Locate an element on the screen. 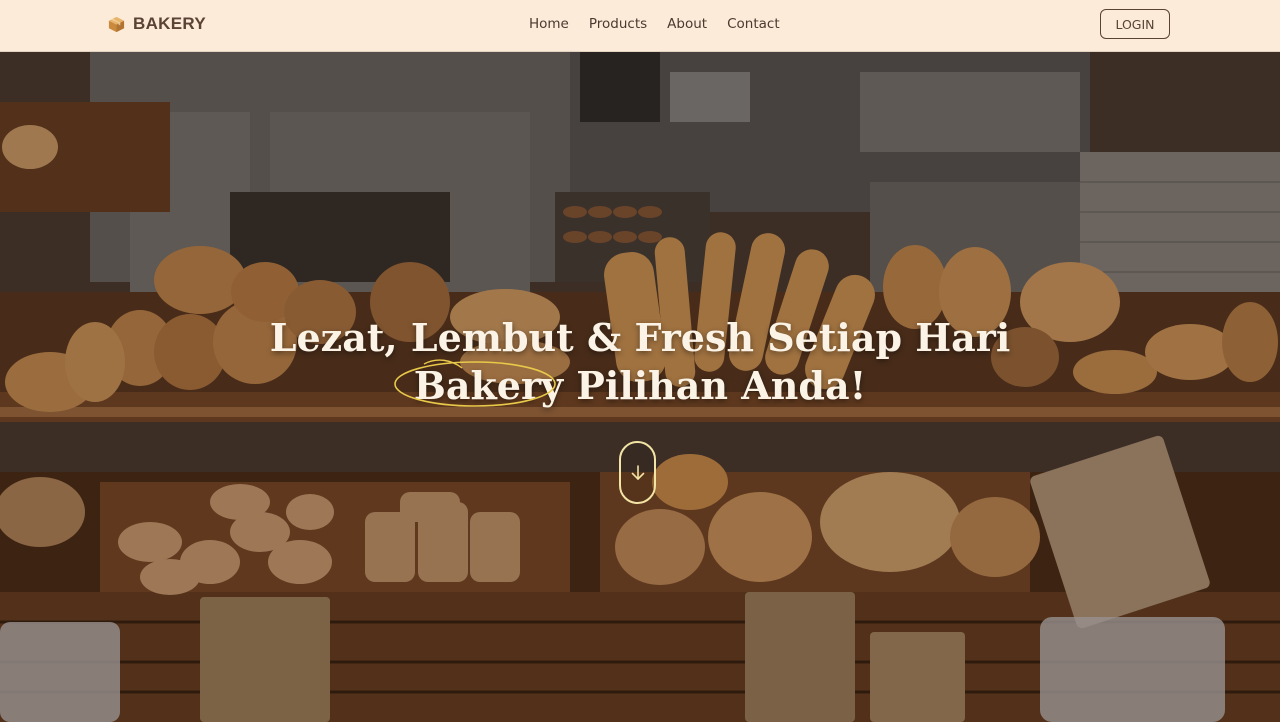 The image size is (1280, 722). highlight-word-text: Bakery is located at coordinates (488, 385).